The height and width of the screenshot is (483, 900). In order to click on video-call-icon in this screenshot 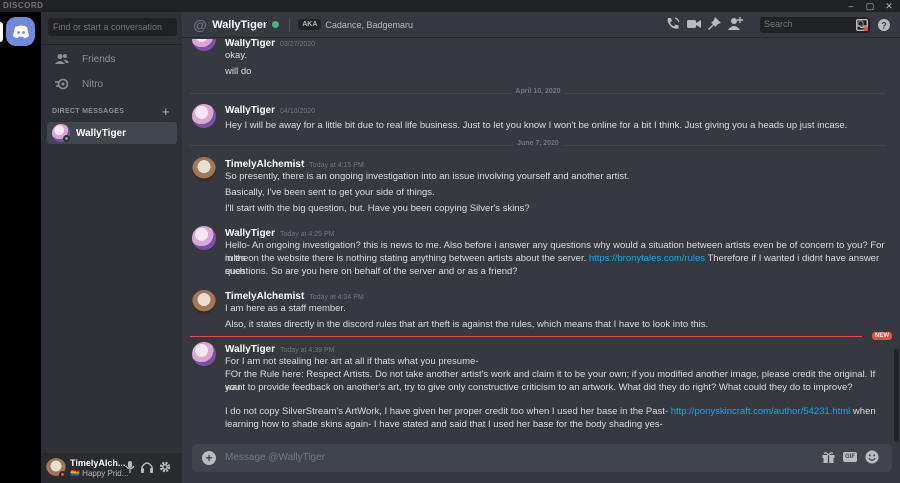, I will do `click(694, 24)`.